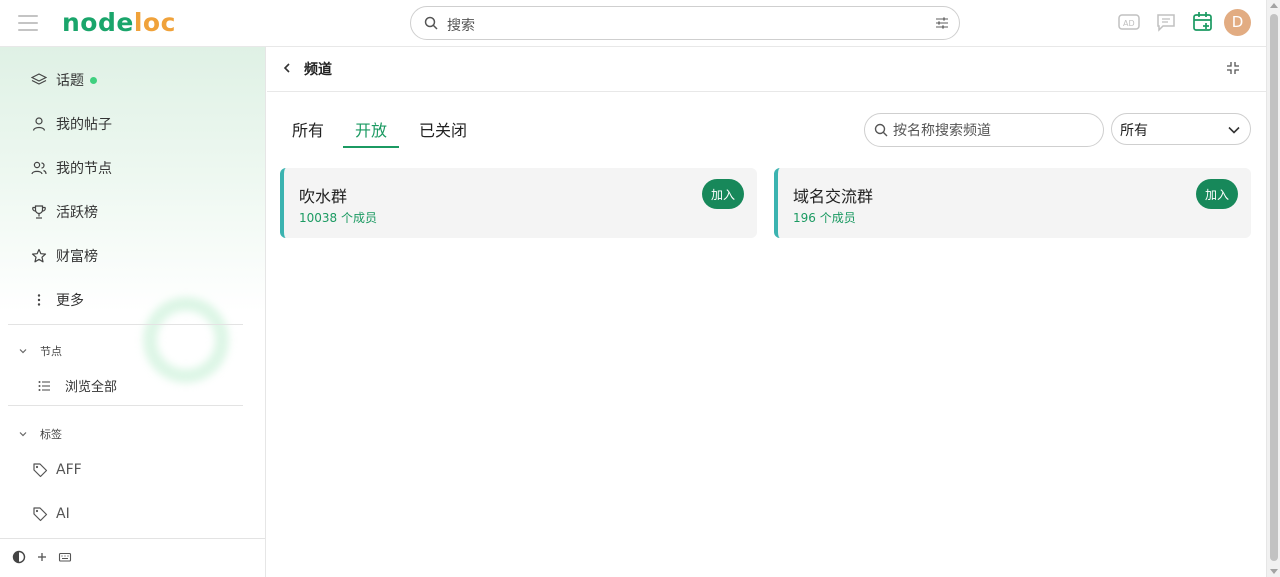 The image size is (1280, 577). What do you see at coordinates (84, 169) in the screenshot?
I see `sidebar-item-label: 我的节点` at bounding box center [84, 169].